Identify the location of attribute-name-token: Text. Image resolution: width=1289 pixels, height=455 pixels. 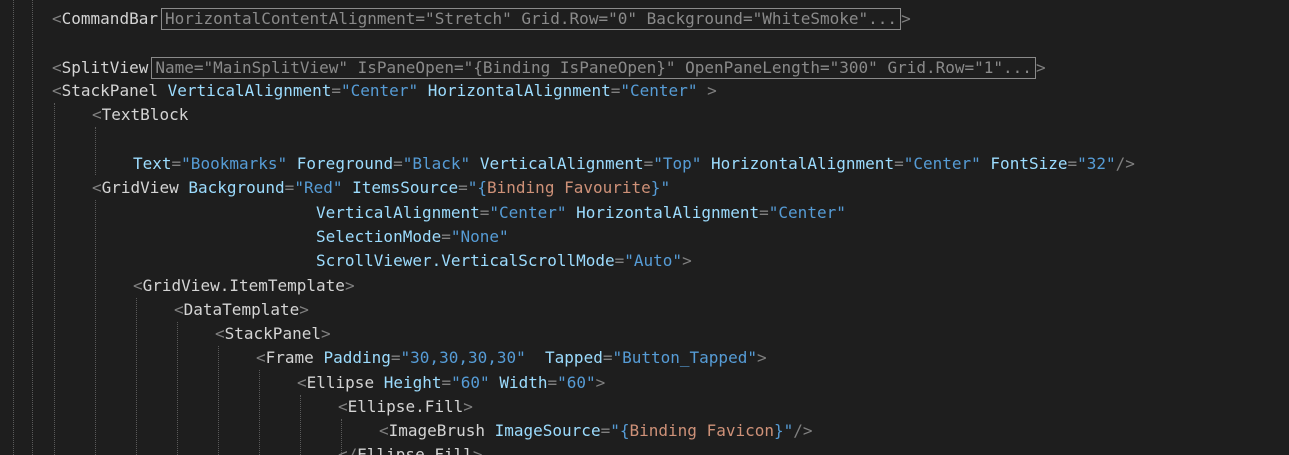
(152, 163).